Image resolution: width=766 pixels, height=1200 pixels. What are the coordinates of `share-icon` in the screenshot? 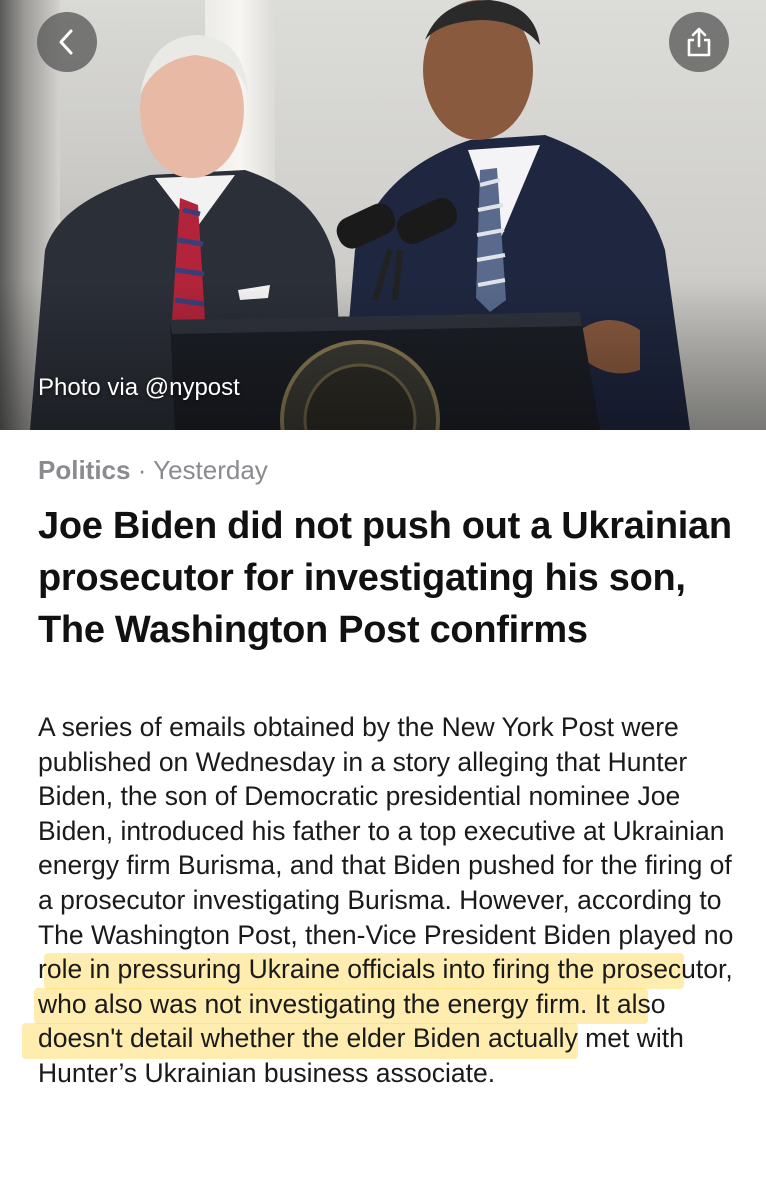 It's located at (699, 42).